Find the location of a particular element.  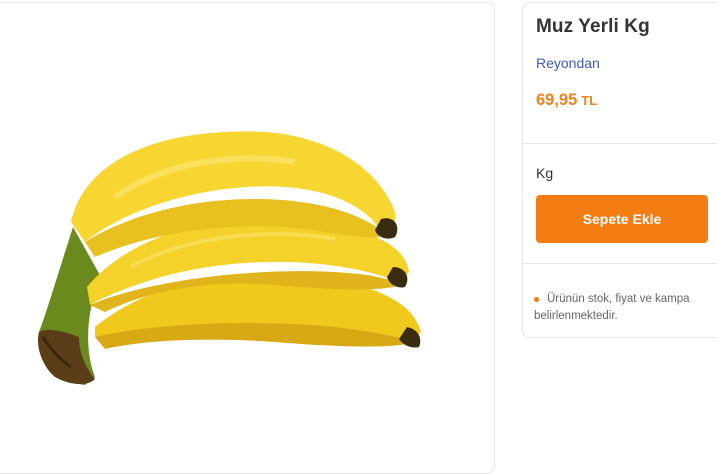

price-value: 69,95 is located at coordinates (557, 100).